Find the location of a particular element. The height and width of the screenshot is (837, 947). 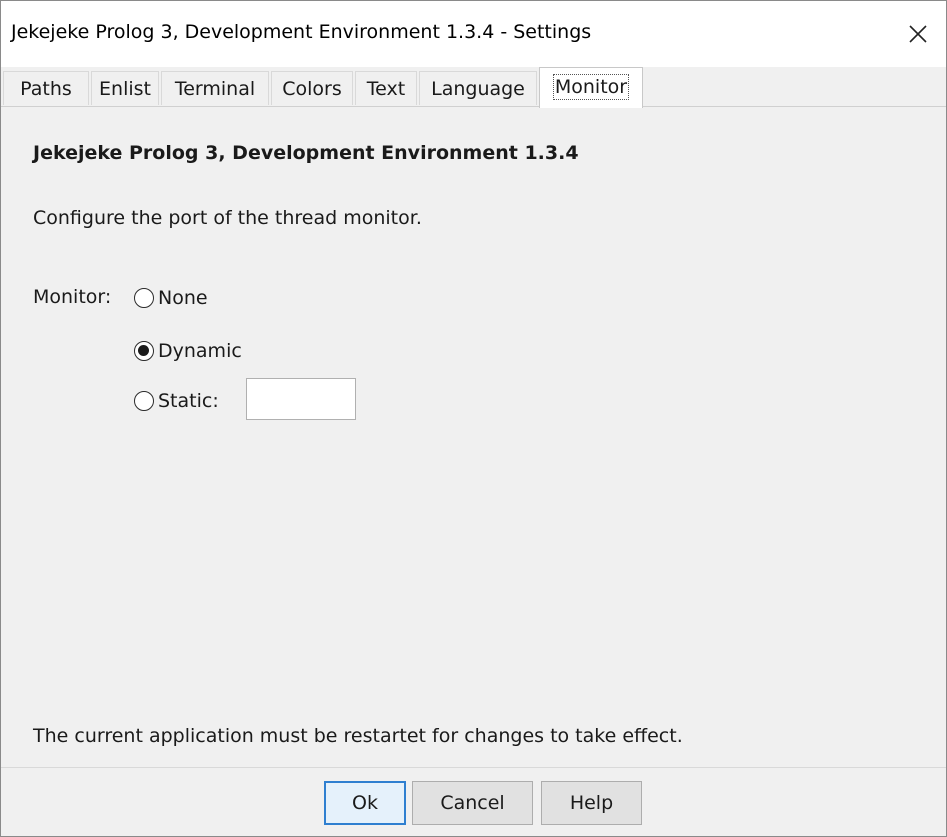

button-bar: Ok Cancel Help is located at coordinates (473, 801).